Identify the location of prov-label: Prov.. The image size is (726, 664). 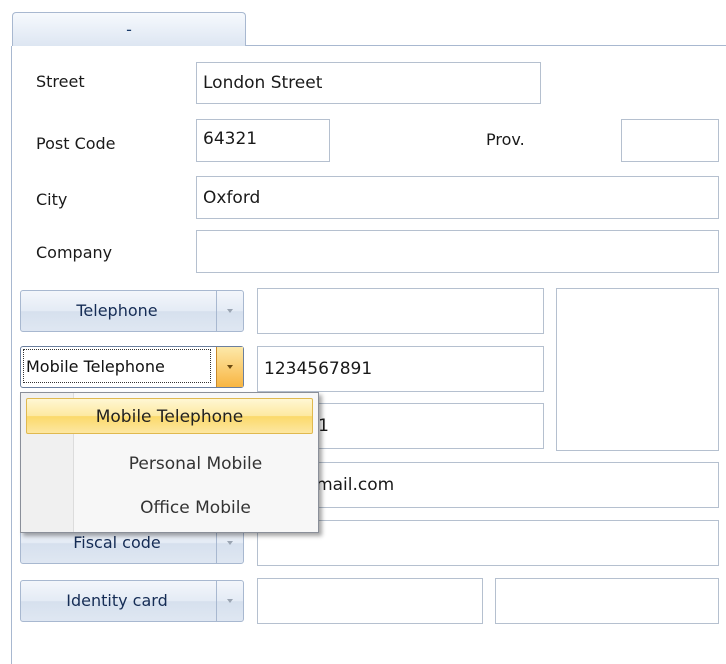
(505, 139).